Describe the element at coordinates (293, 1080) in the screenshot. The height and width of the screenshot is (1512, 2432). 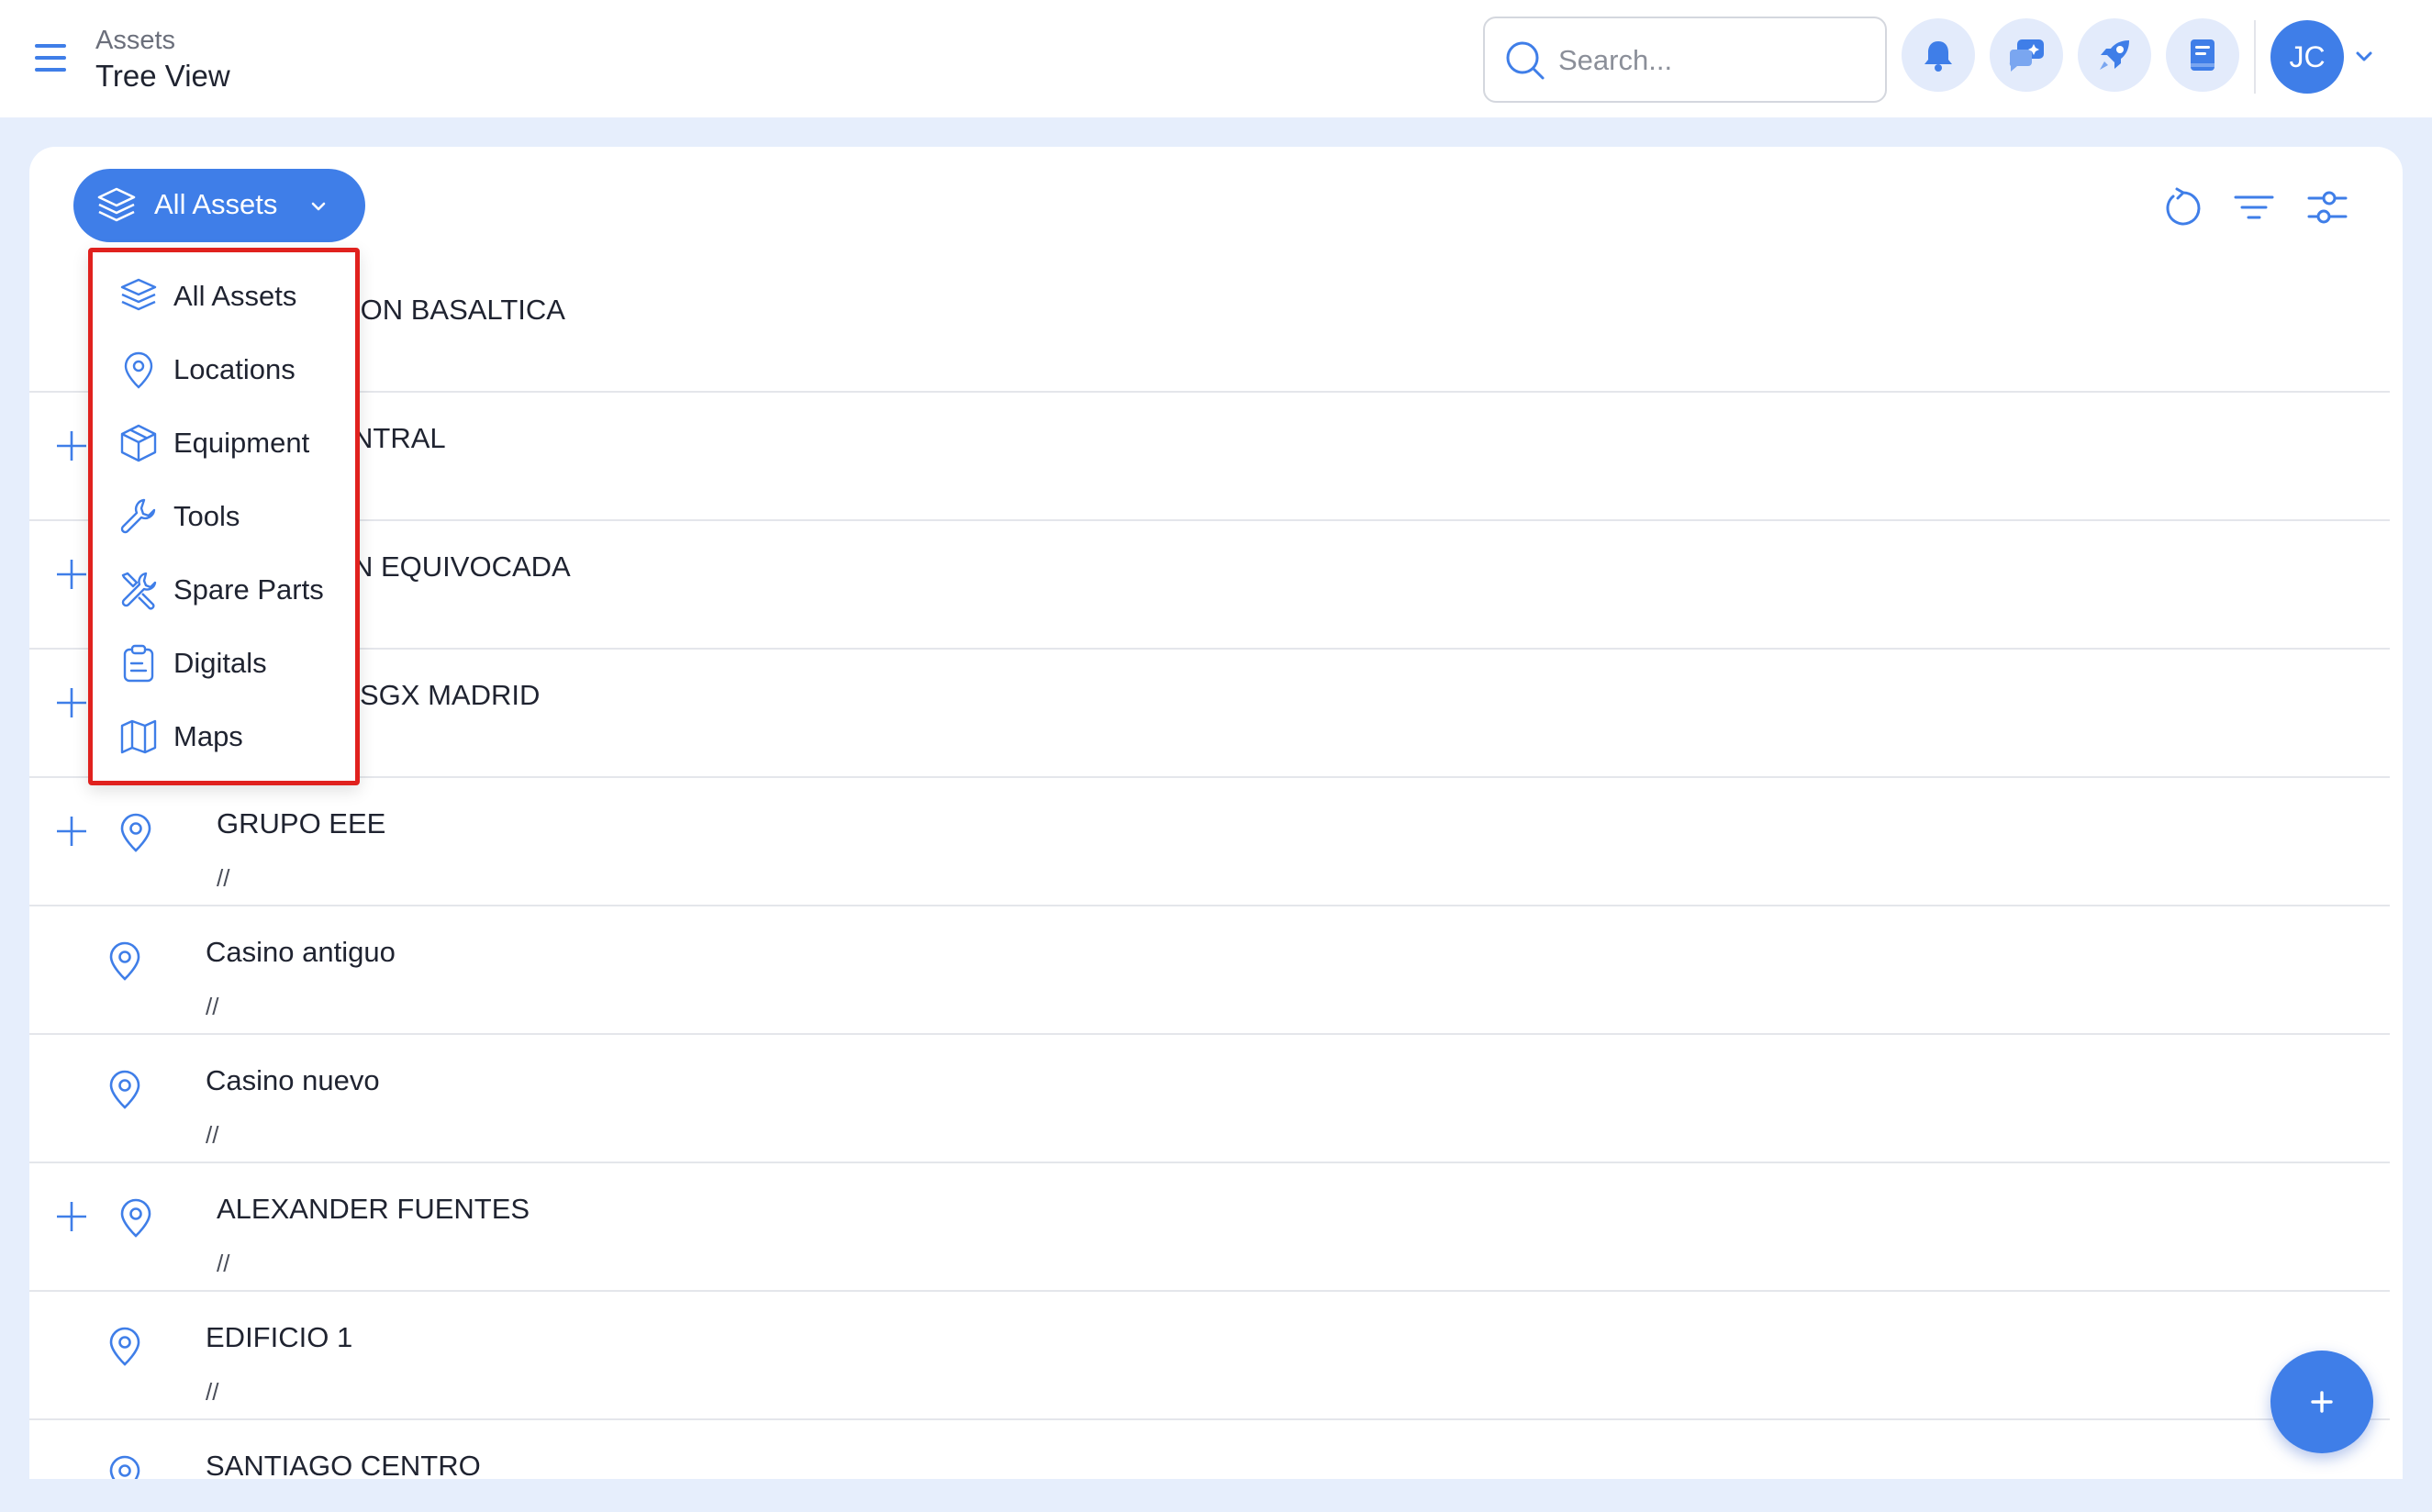
I see `tree-row-name: Casino nuevo` at that location.